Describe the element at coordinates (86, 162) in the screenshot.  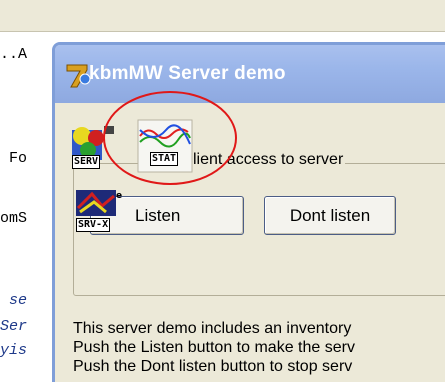
I see `server-icon-label: SERV` at that location.